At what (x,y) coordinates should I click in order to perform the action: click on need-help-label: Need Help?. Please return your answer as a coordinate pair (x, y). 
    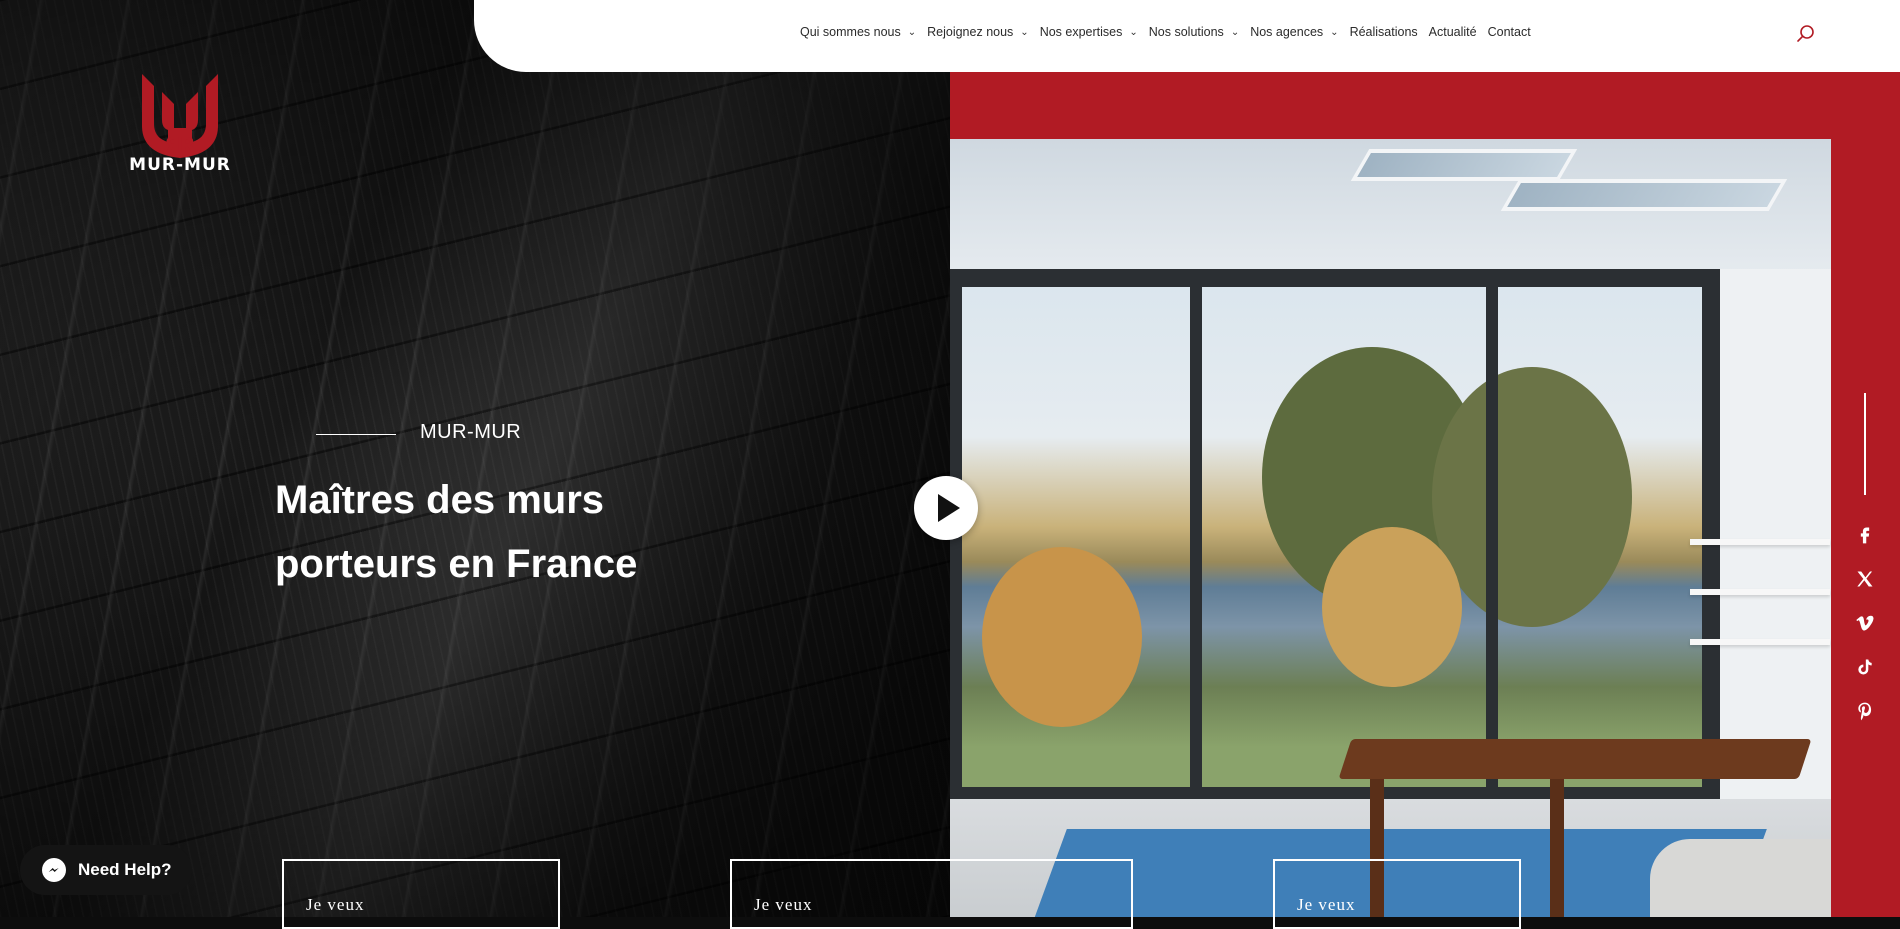
    Looking at the image, I should click on (125, 869).